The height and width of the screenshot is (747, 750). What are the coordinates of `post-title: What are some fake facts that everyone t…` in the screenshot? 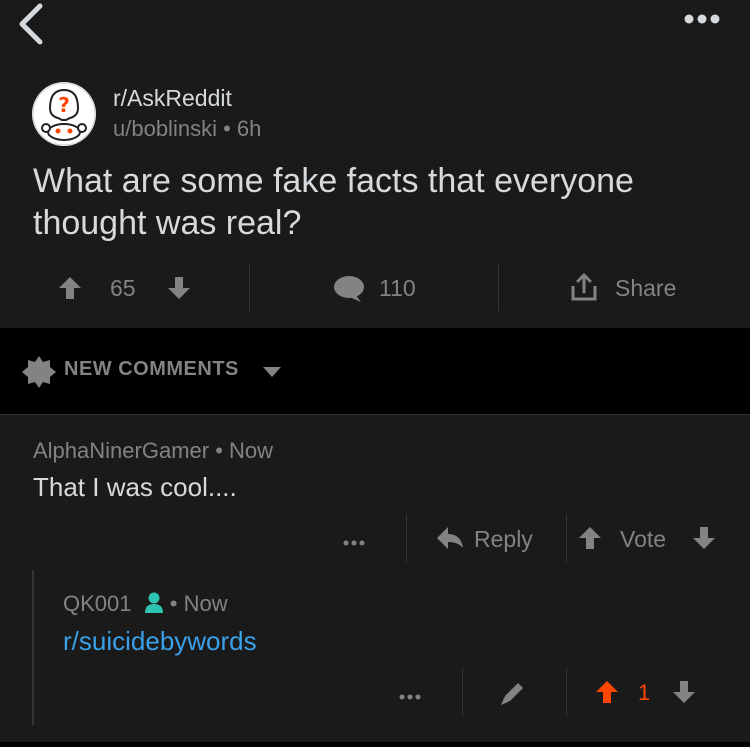 It's located at (378, 202).